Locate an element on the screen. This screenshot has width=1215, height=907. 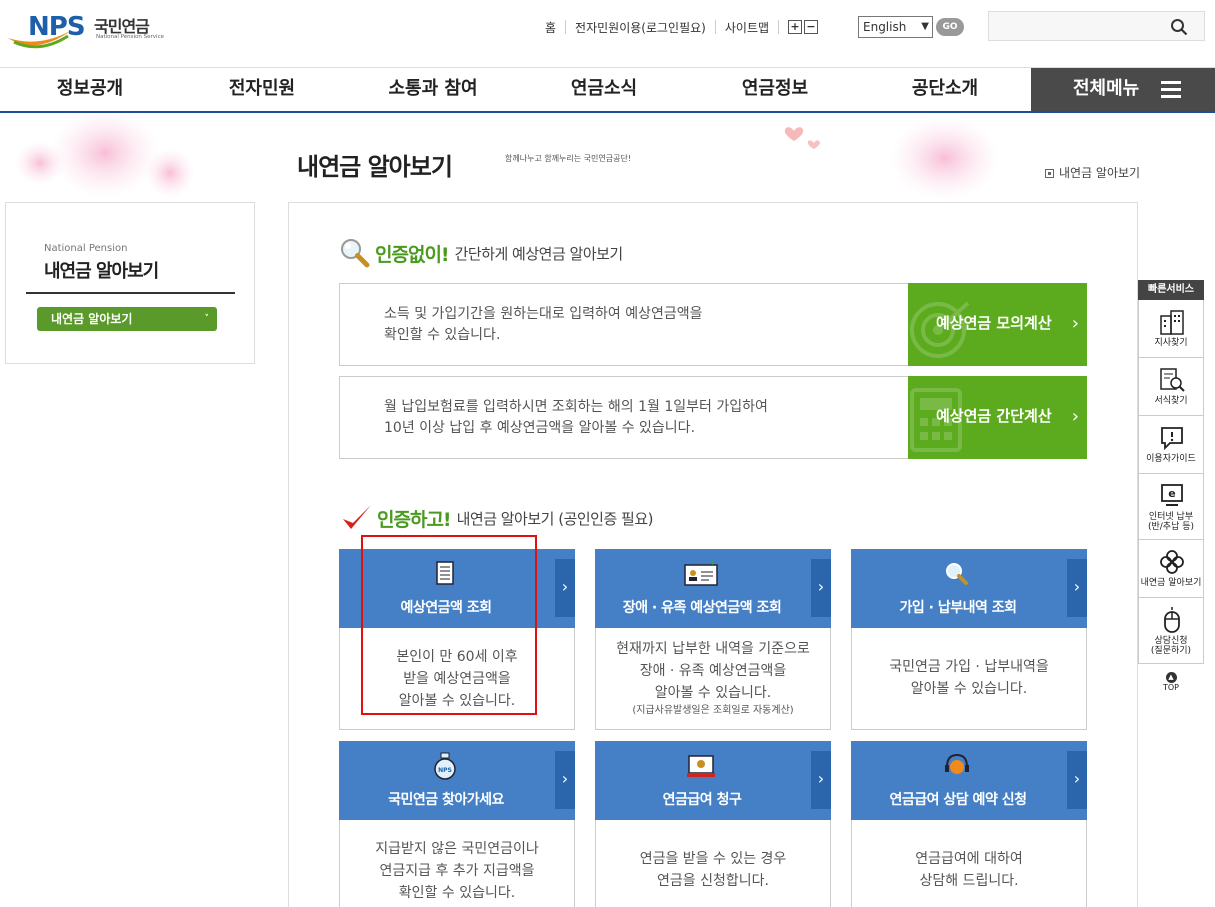
card-desc-line: 확인할 수 있습니다. is located at coordinates (457, 893).